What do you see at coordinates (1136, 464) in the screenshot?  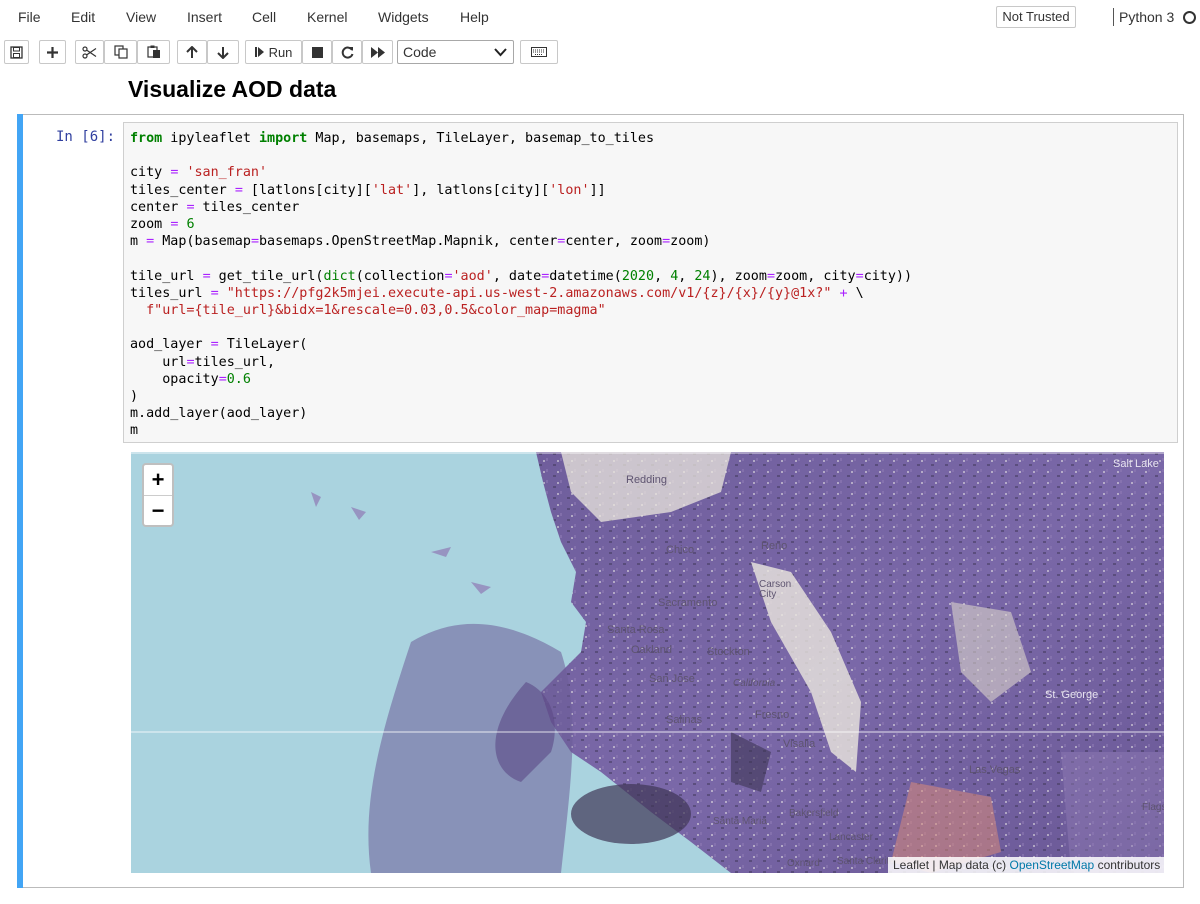 I see `place-label: Salt Lake` at bounding box center [1136, 464].